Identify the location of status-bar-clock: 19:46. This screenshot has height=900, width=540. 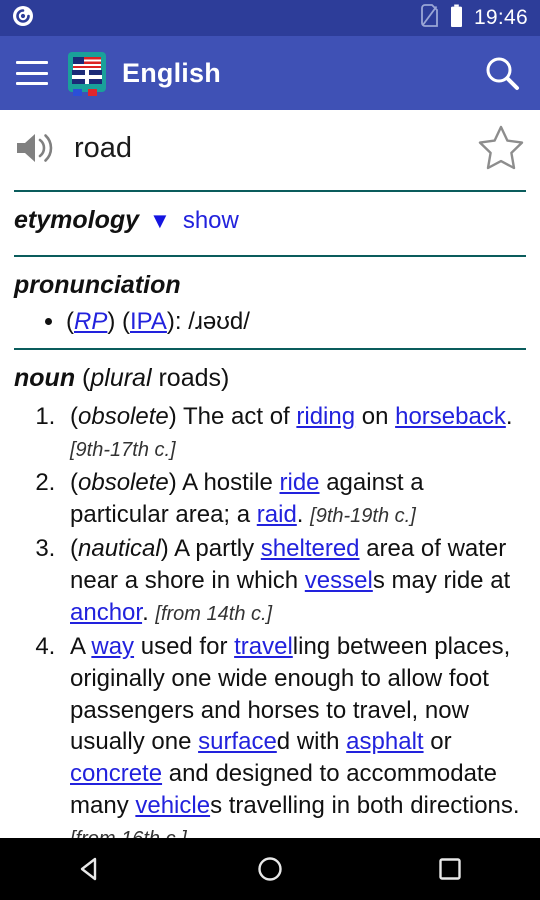
(500, 17).